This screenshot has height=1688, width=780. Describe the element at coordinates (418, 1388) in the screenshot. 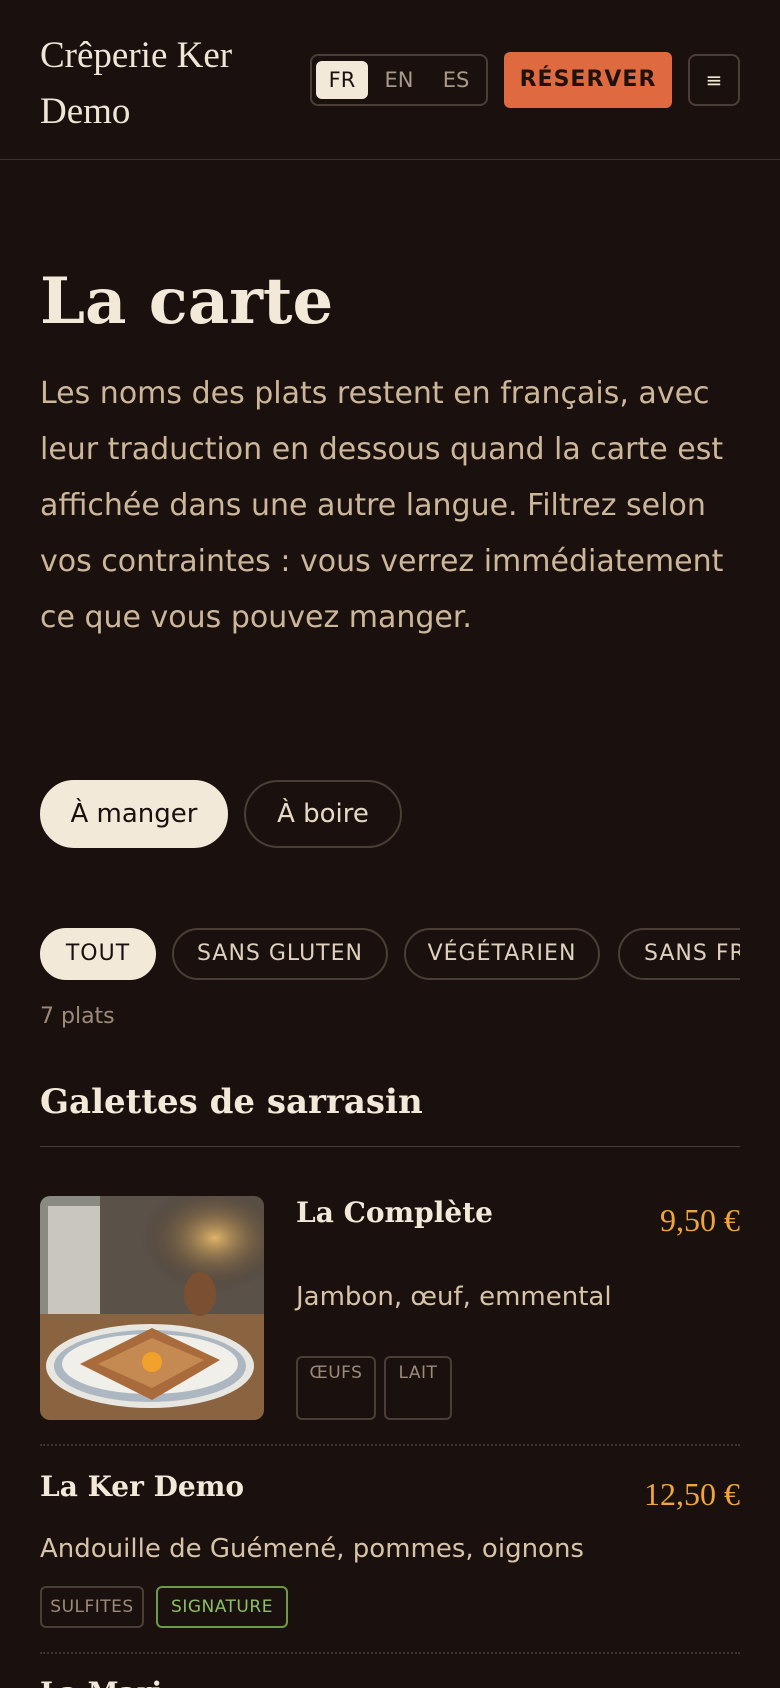

I see `allergen-tag: LAIT` at that location.